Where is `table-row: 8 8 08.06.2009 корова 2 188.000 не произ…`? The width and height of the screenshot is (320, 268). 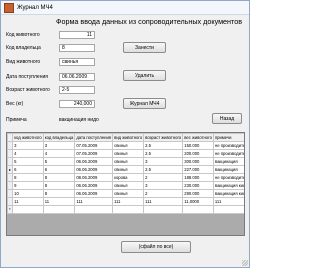
table-row: 8 8 08.06.2009 корова 2 188.000 не произ… is located at coordinates (125, 177).